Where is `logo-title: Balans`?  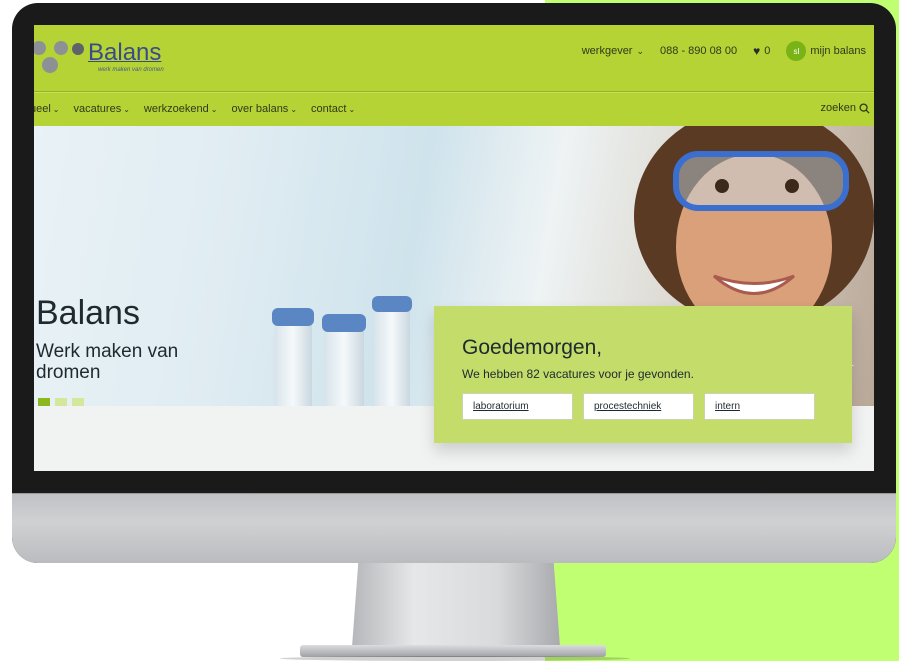 logo-title: Balans is located at coordinates (125, 52).